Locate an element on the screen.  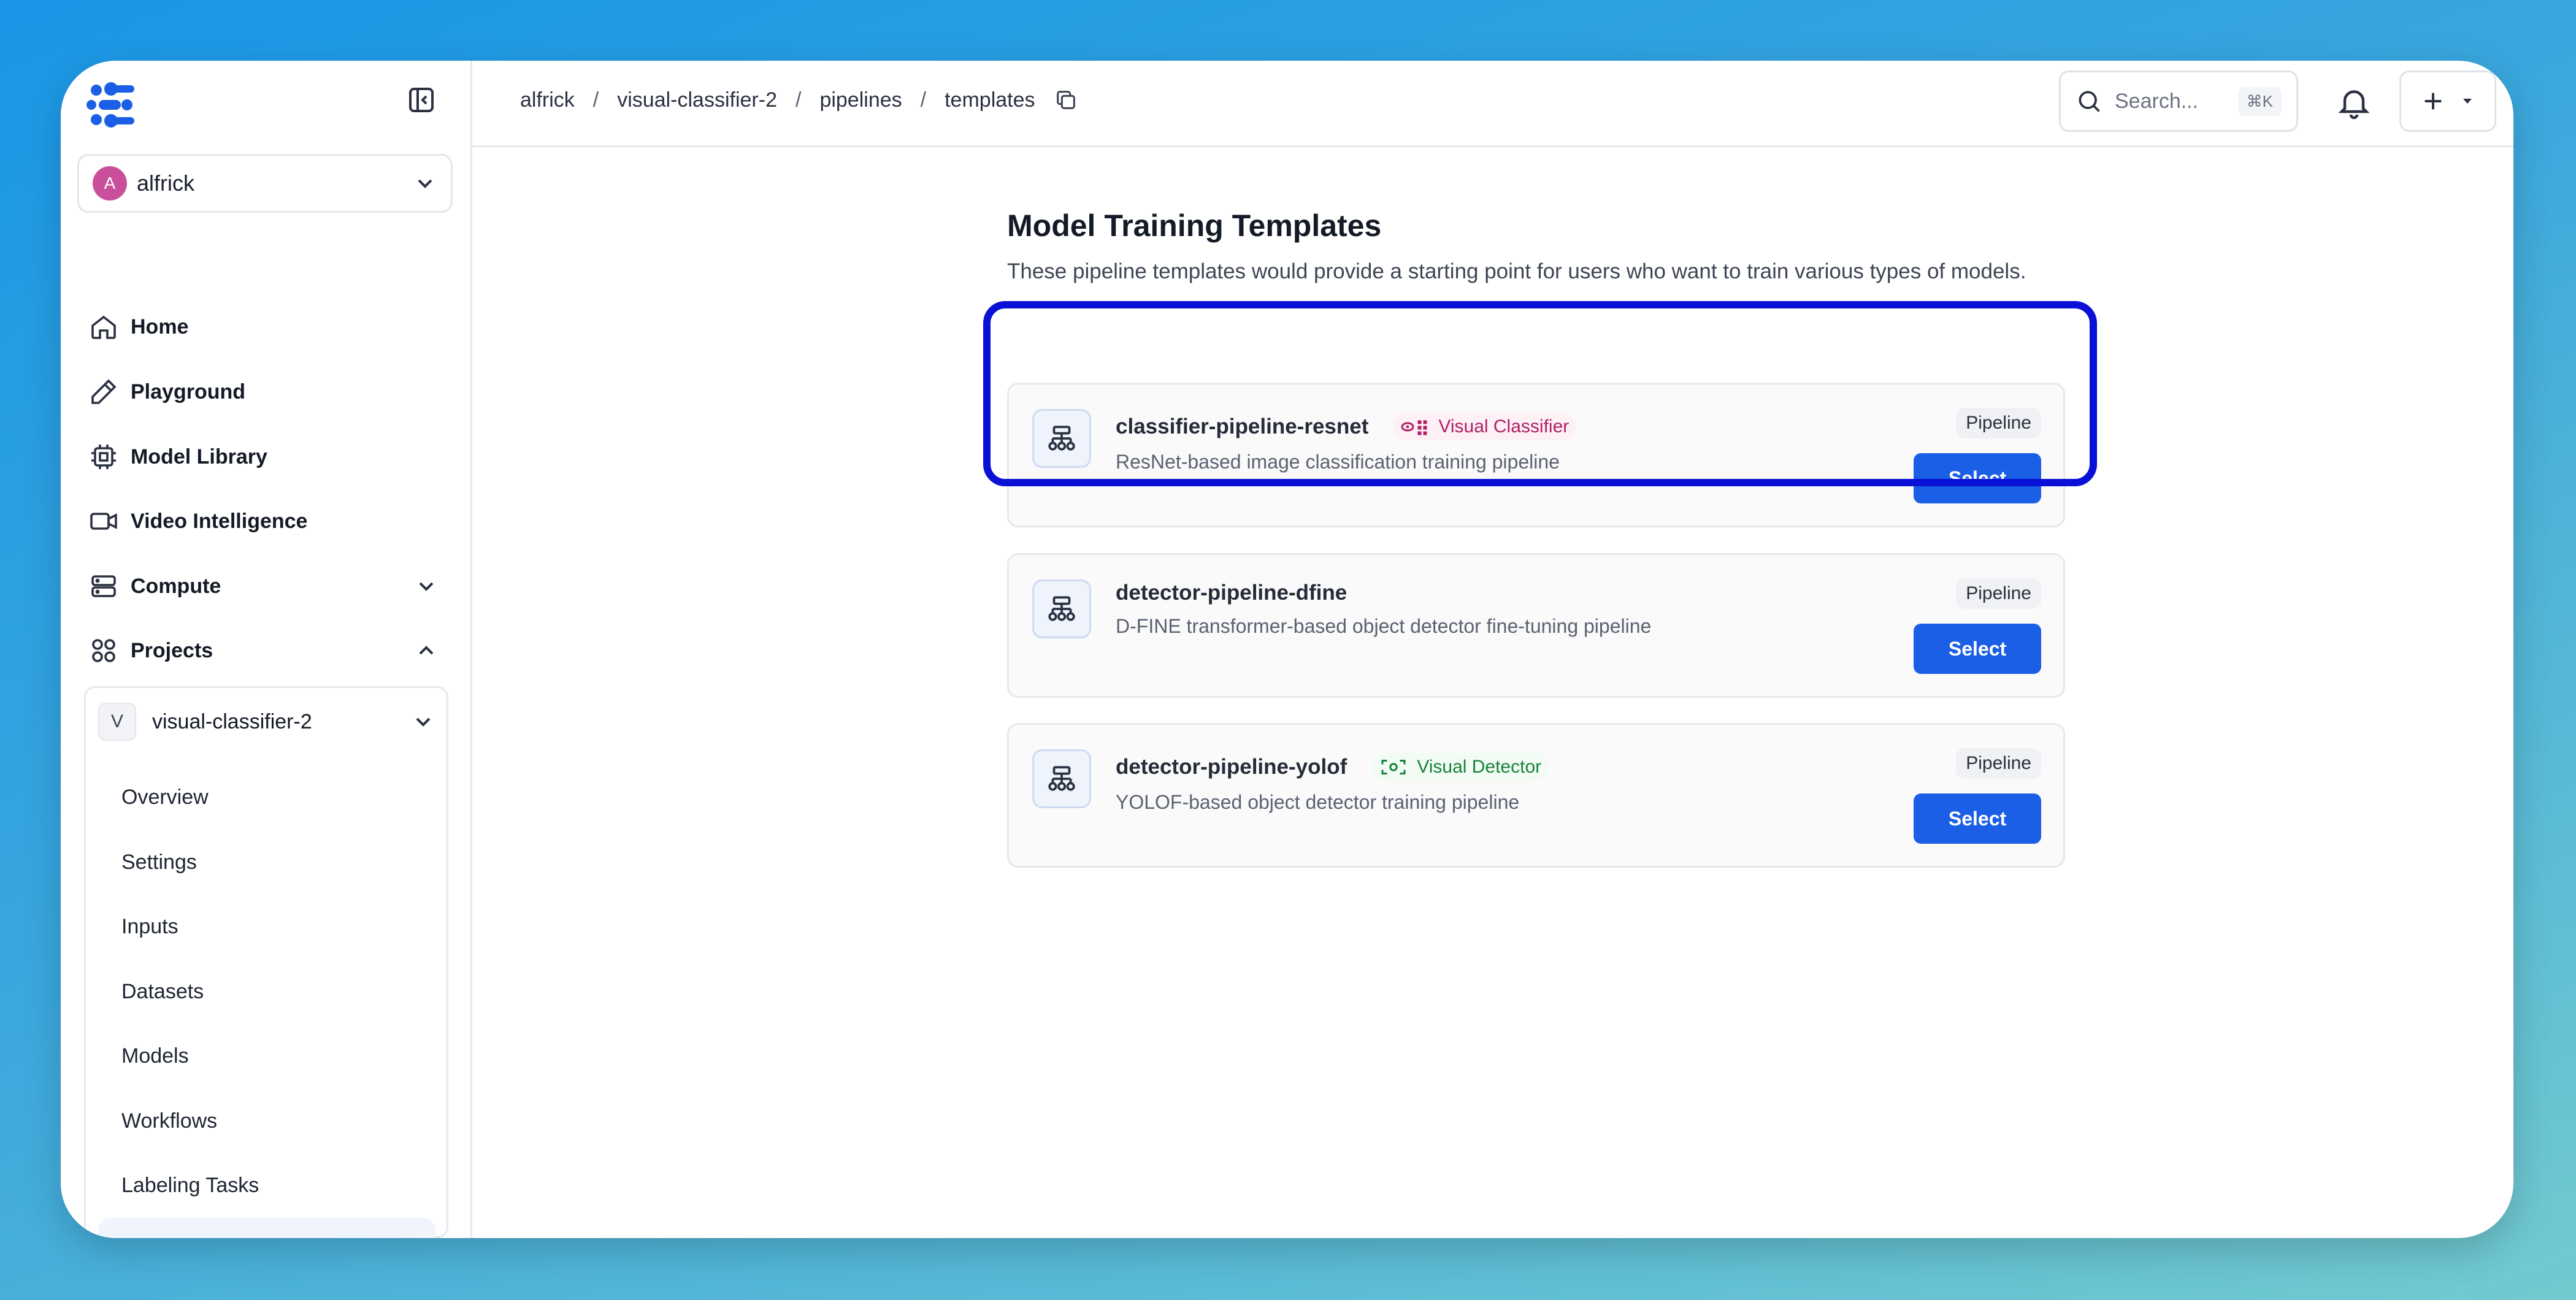
collapse-sidebar-icon is located at coordinates (421, 100).